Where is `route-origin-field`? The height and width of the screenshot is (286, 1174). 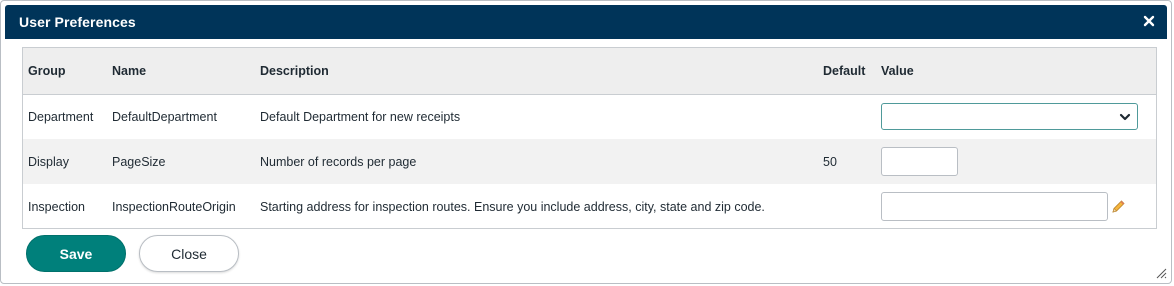 route-origin-field is located at coordinates (1018, 206).